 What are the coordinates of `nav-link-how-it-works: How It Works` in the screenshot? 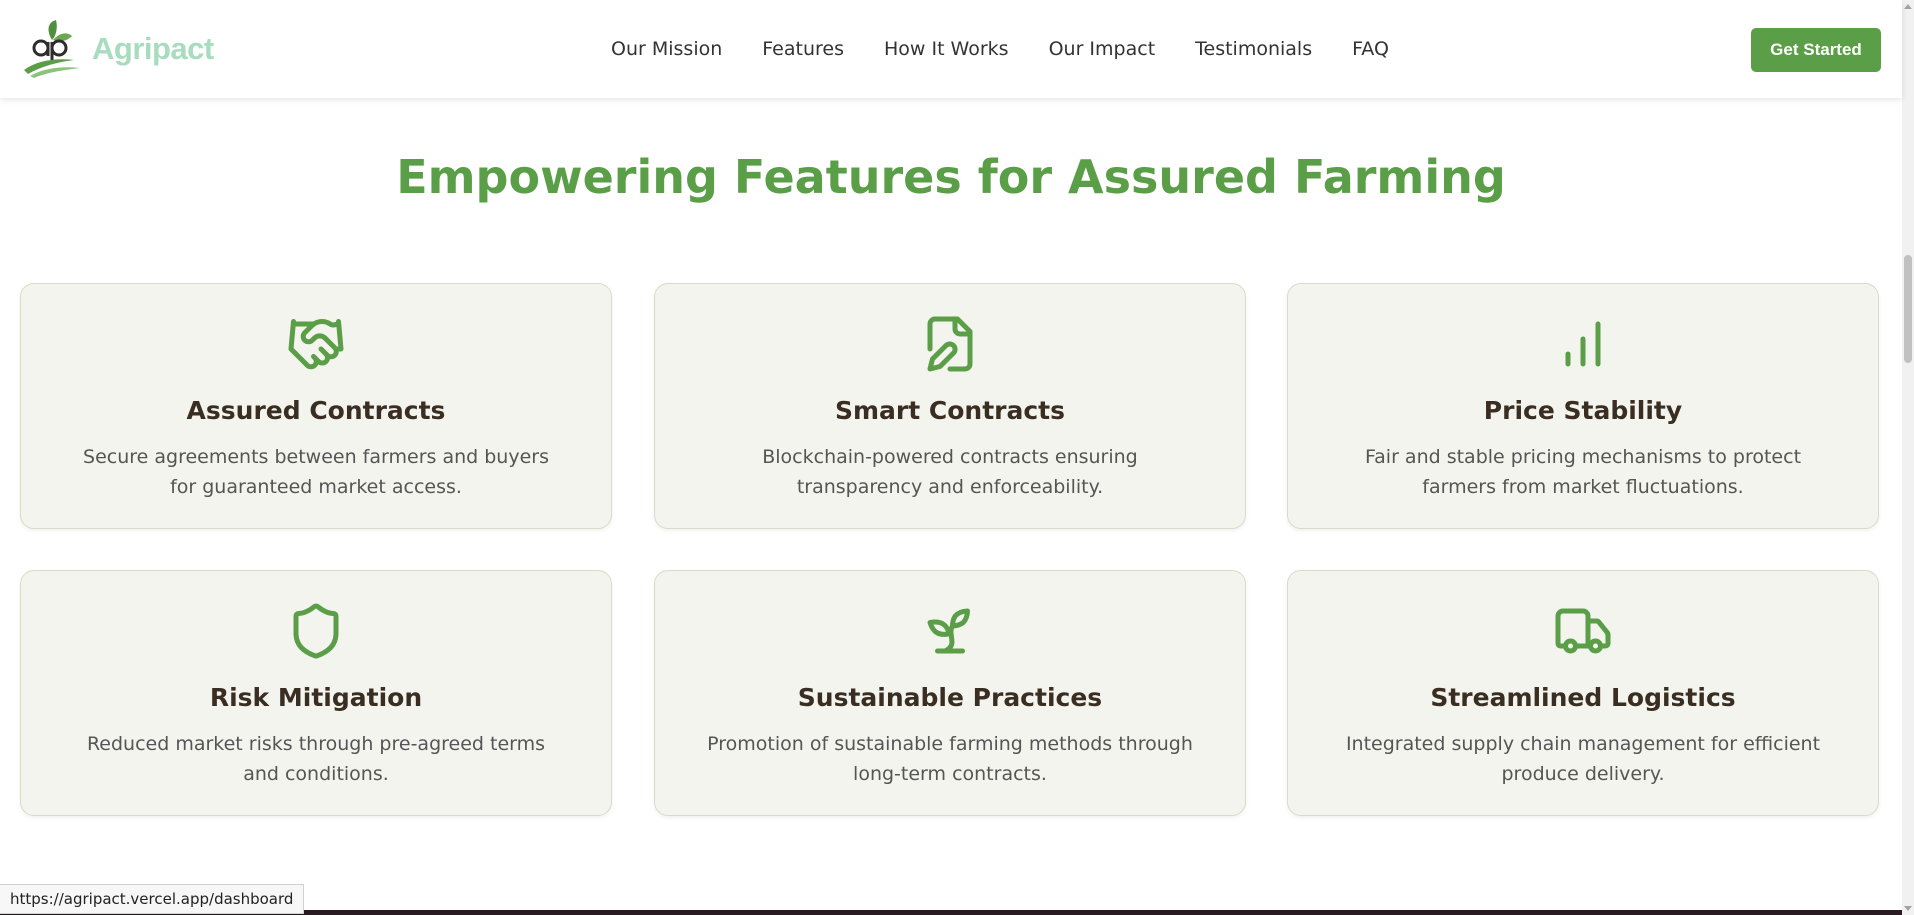 It's located at (946, 49).